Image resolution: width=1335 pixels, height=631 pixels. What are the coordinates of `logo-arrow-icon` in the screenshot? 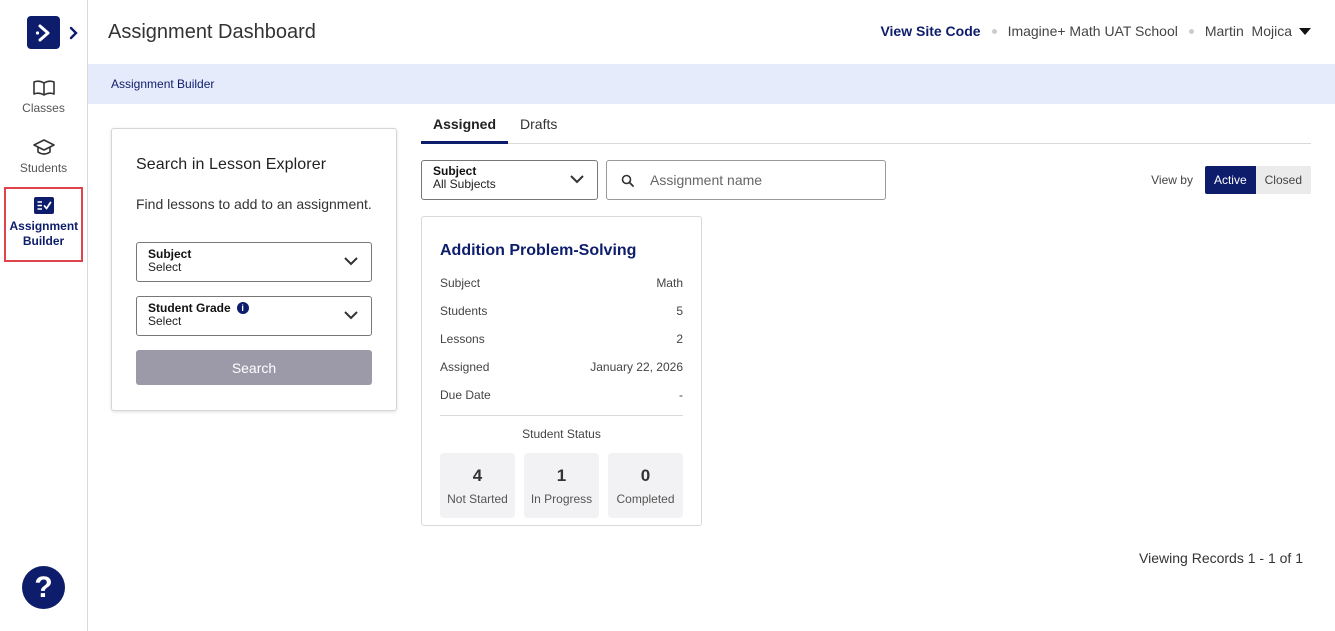 It's located at (42, 32).